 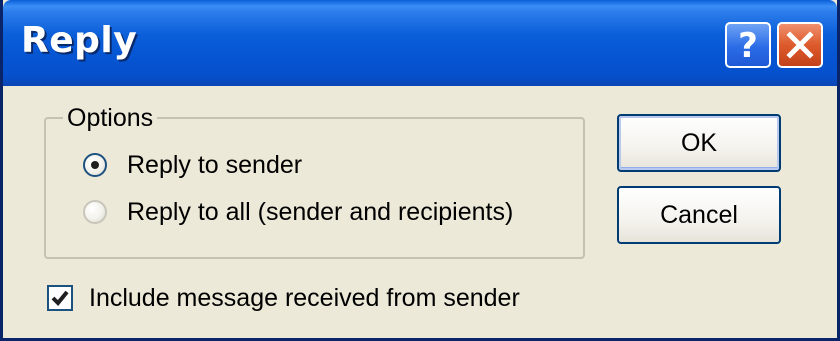 I want to click on help-button: ?, so click(x=748, y=45).